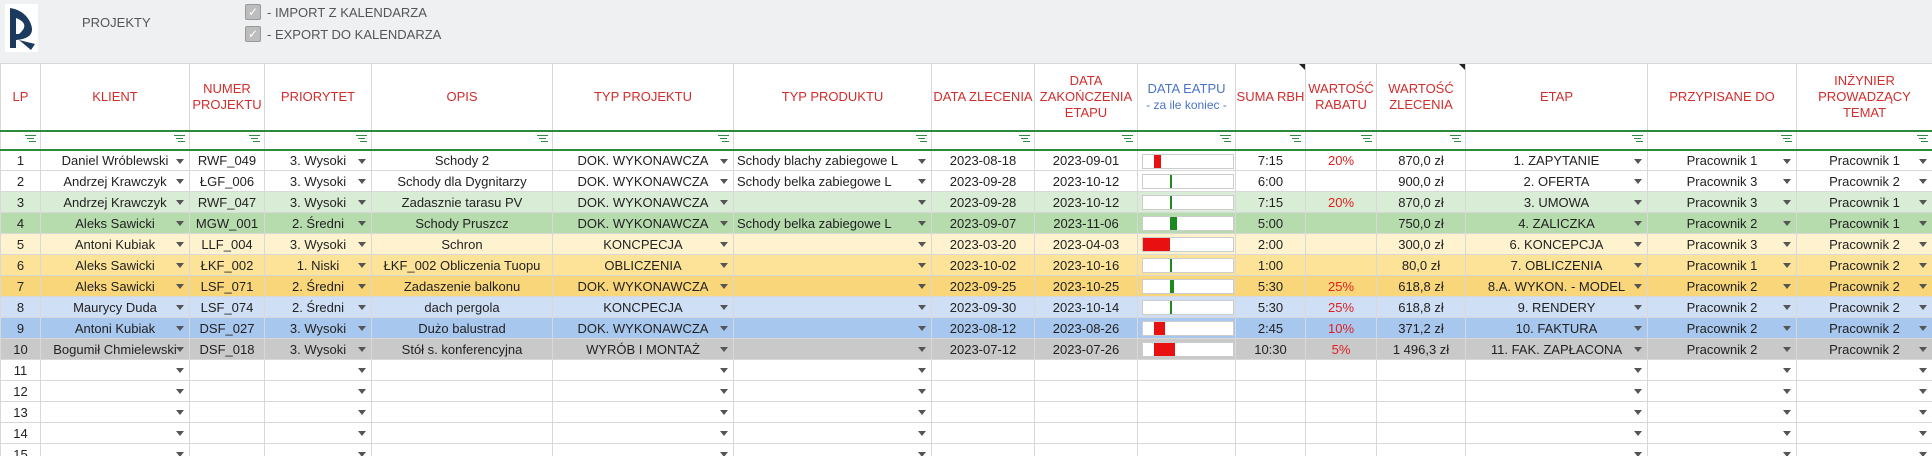 The height and width of the screenshot is (456, 1932). What do you see at coordinates (1864, 391) in the screenshot?
I see `cell-lead-engineer` at bounding box center [1864, 391].